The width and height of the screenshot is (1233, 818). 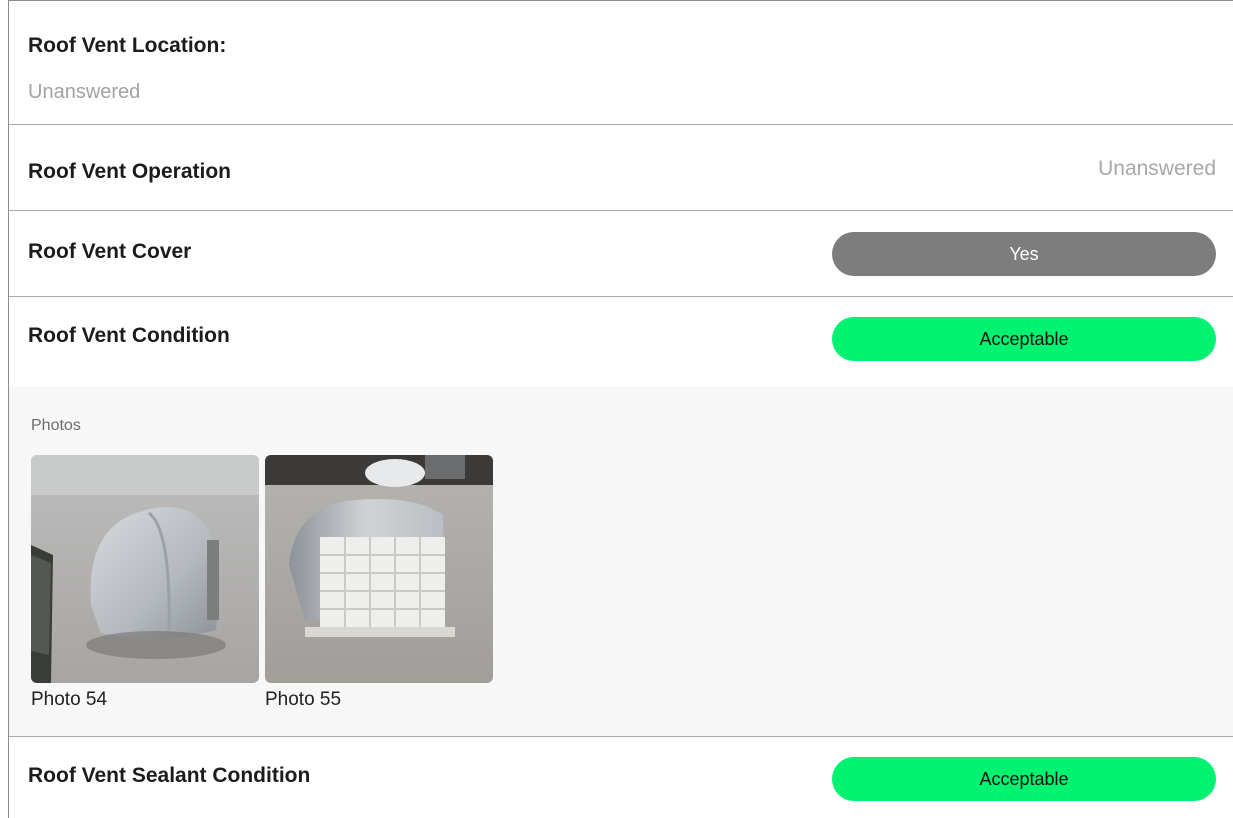 What do you see at coordinates (110, 251) in the screenshot?
I see `roof-vent-cover-label: Roof Vent Cover` at bounding box center [110, 251].